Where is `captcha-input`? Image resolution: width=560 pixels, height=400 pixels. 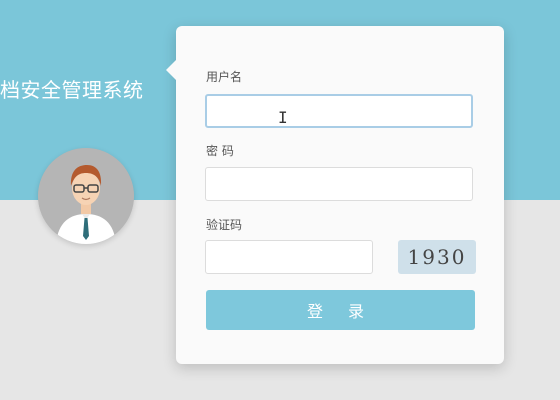 captcha-input is located at coordinates (289, 257).